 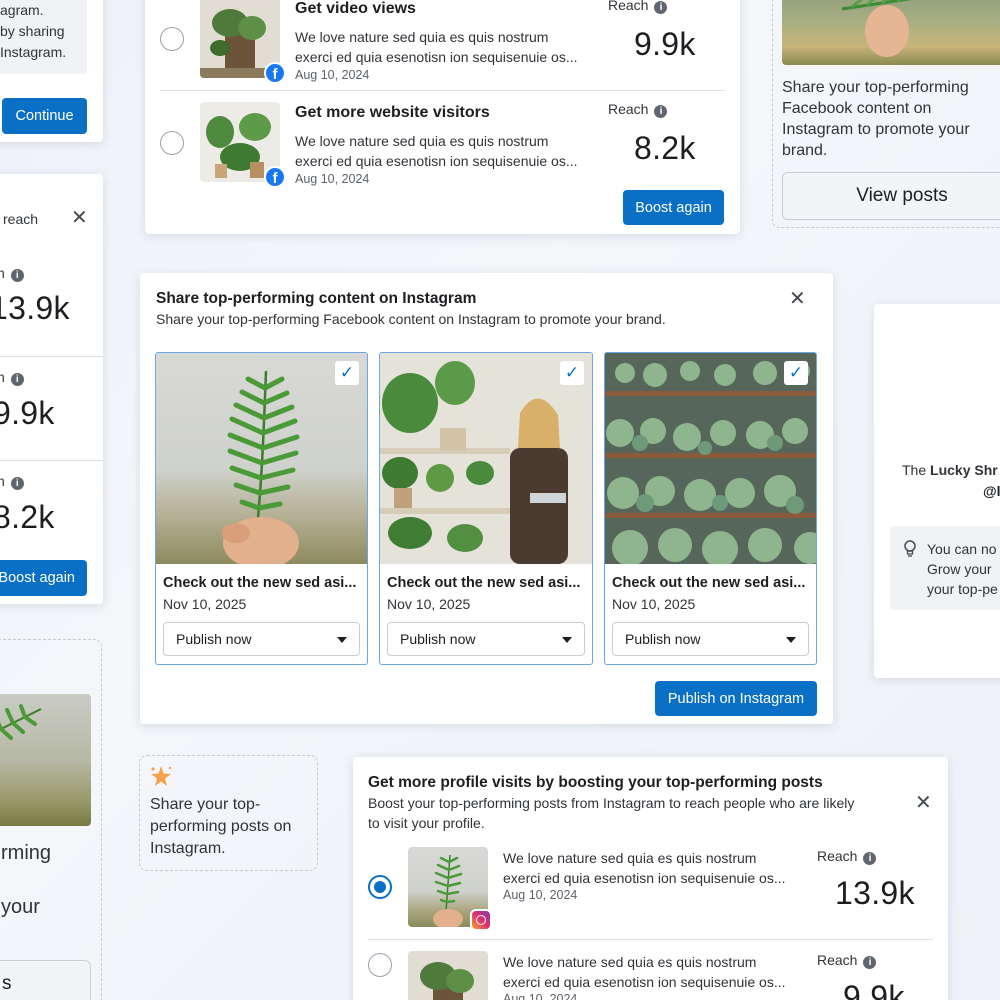 I want to click on top-left-card: agram. by sharing Instagram. Continue, so click(x=51, y=71).